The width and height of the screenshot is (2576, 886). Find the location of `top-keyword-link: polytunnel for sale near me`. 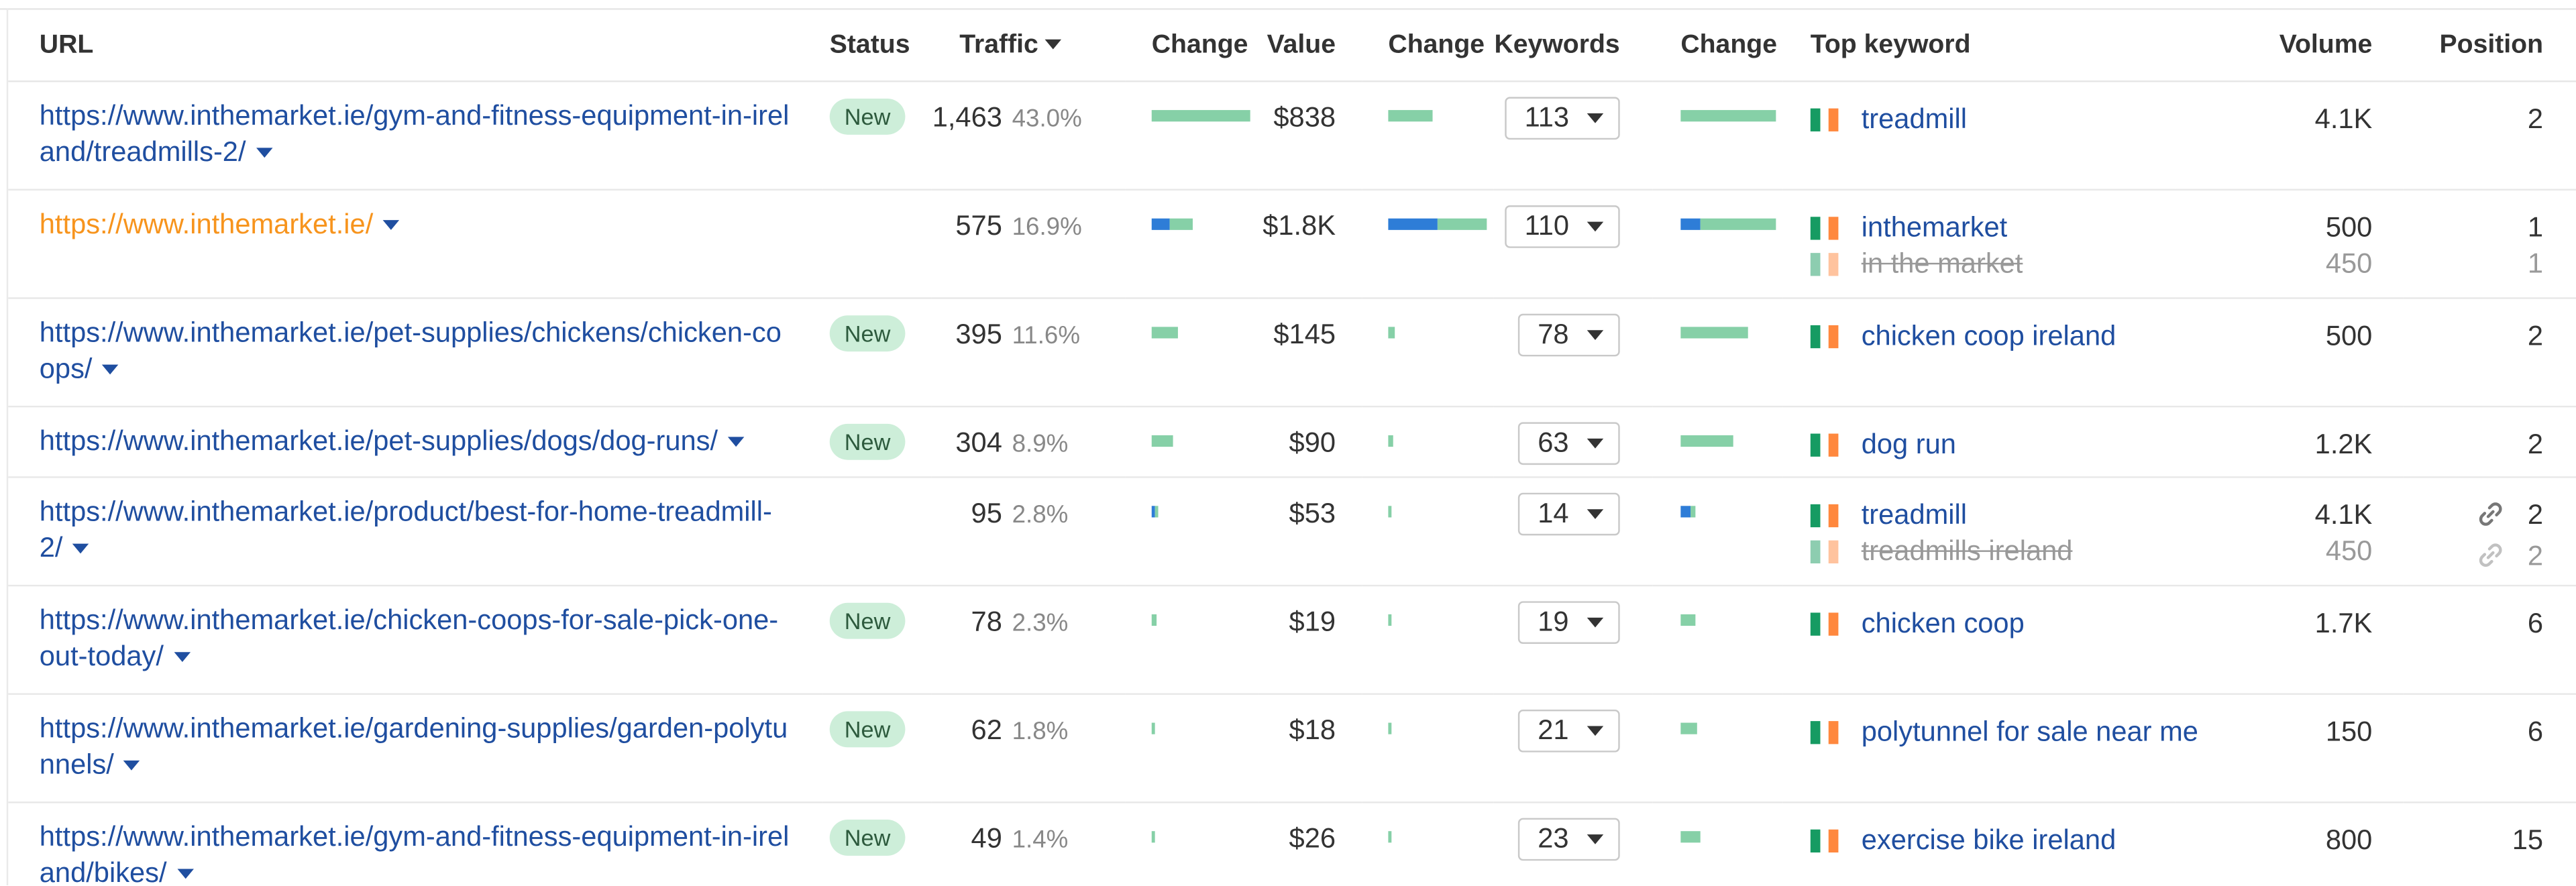

top-keyword-link: polytunnel for sale near me is located at coordinates (2030, 732).